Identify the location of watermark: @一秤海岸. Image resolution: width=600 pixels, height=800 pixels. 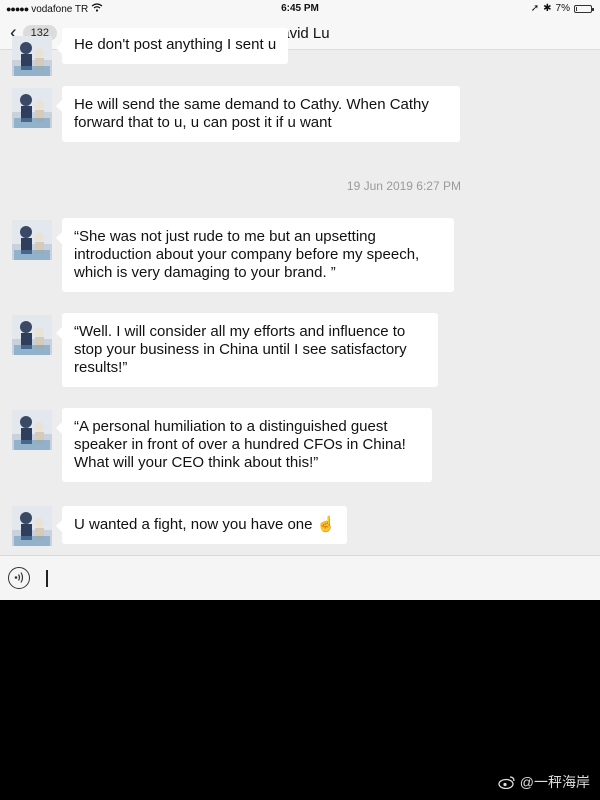
(544, 782).